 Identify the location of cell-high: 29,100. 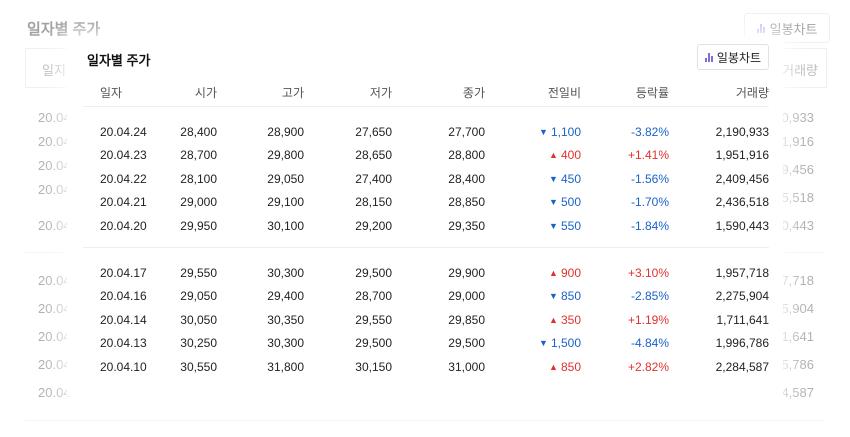
(285, 202).